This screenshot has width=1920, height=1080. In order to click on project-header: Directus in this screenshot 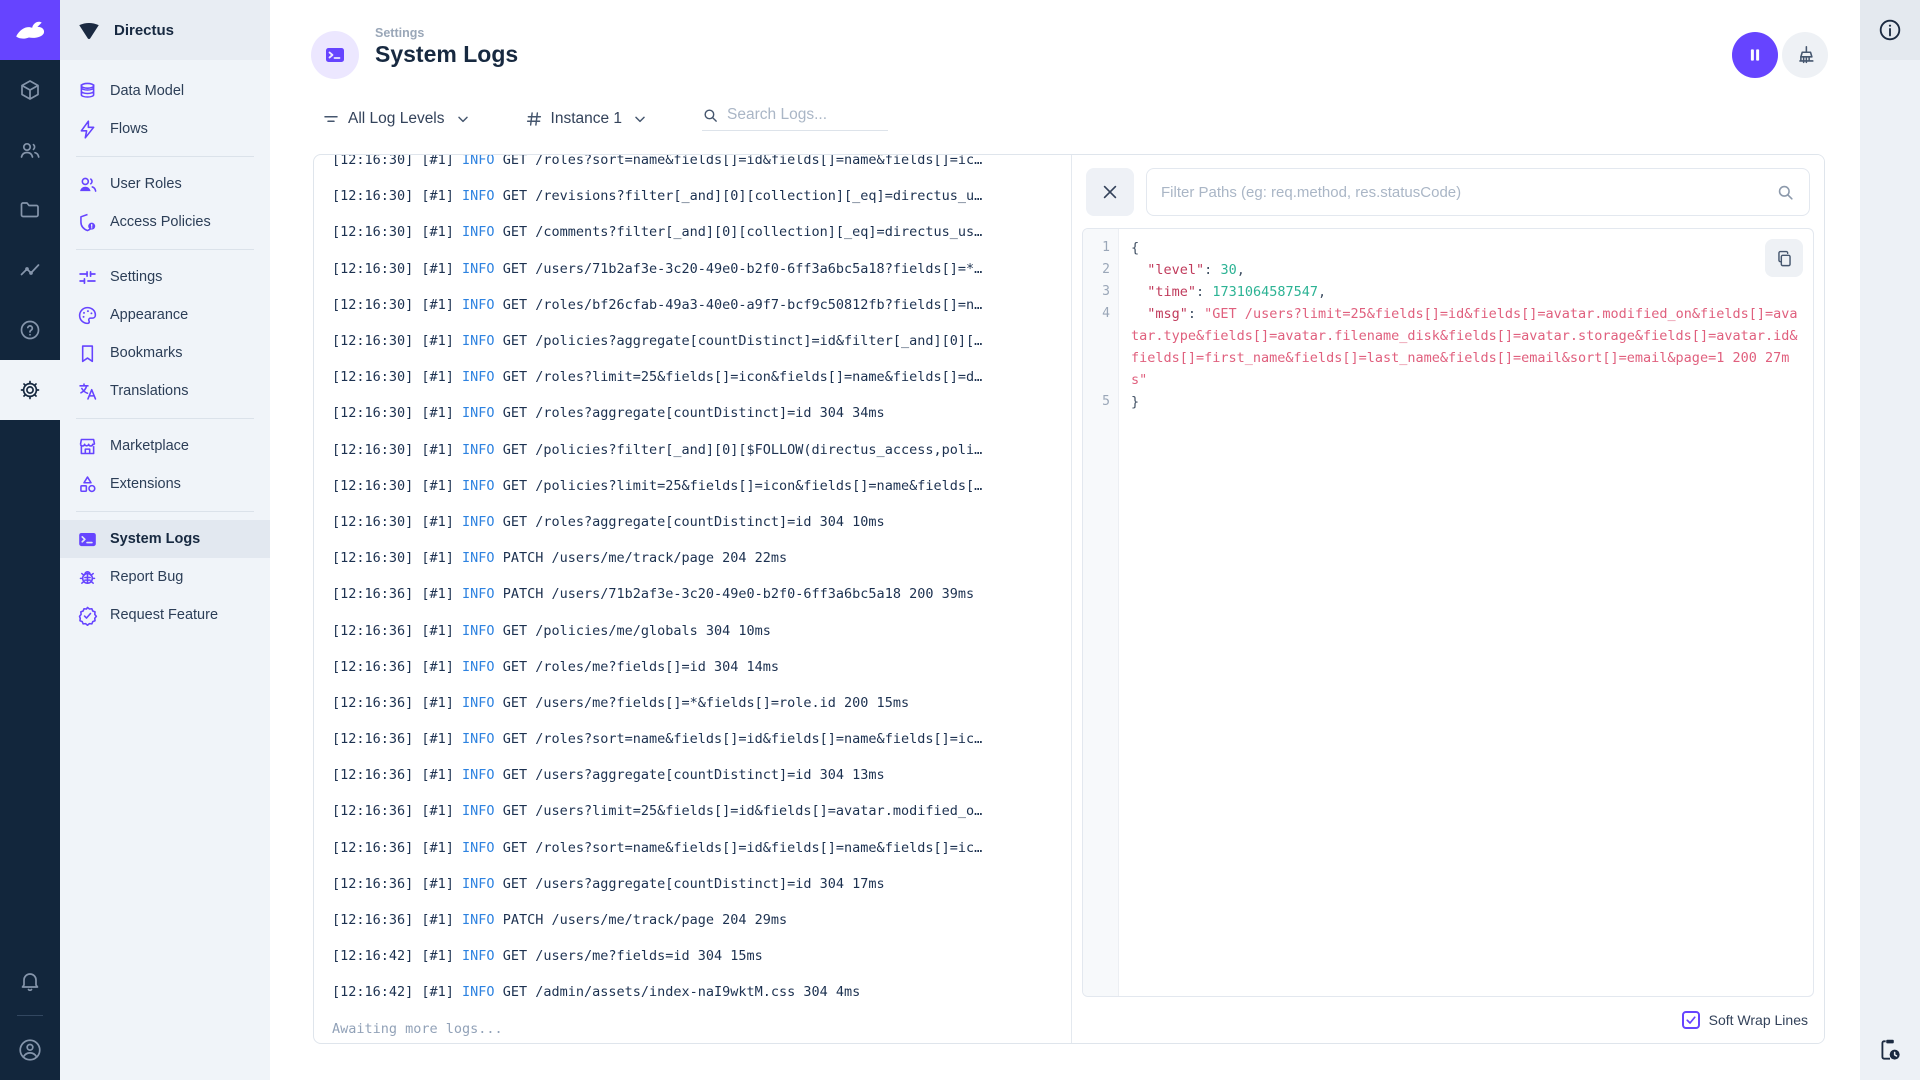, I will do `click(165, 30)`.